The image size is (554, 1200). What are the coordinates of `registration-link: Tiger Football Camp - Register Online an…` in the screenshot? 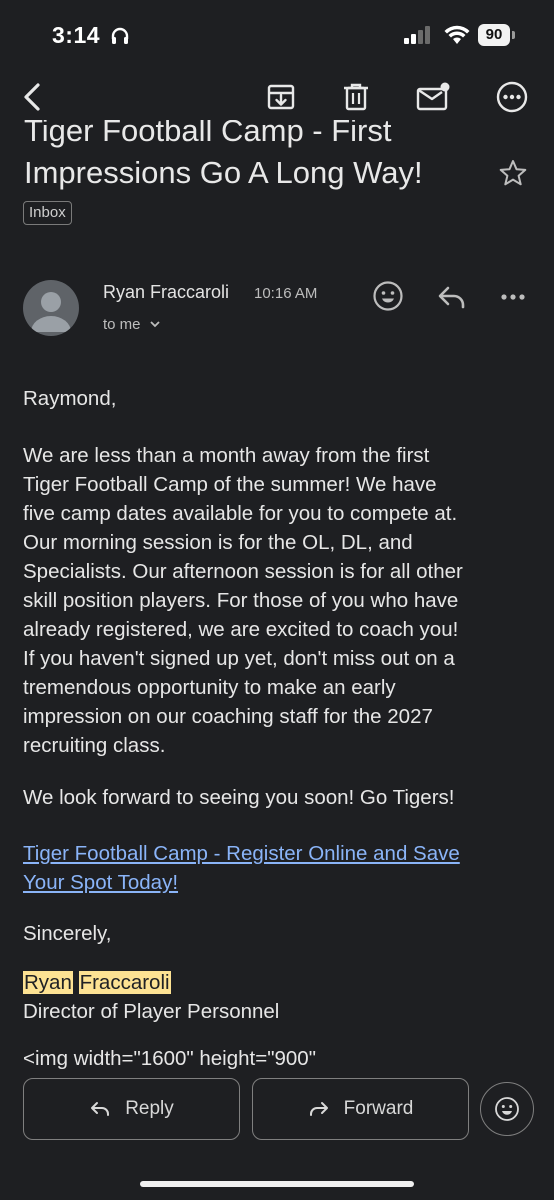 It's located at (278, 868).